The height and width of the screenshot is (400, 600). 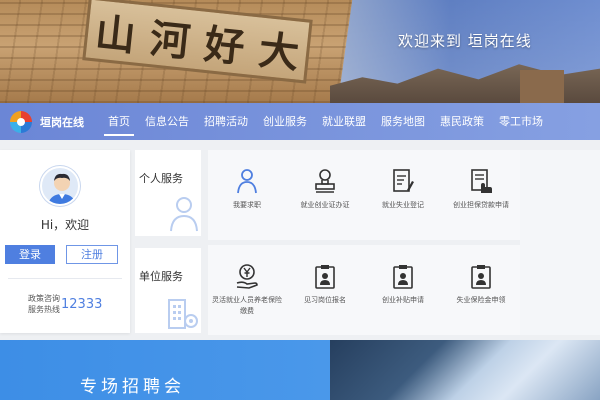 What do you see at coordinates (226, 121) in the screenshot?
I see `nav-item-recruitment: 招聘活动` at bounding box center [226, 121].